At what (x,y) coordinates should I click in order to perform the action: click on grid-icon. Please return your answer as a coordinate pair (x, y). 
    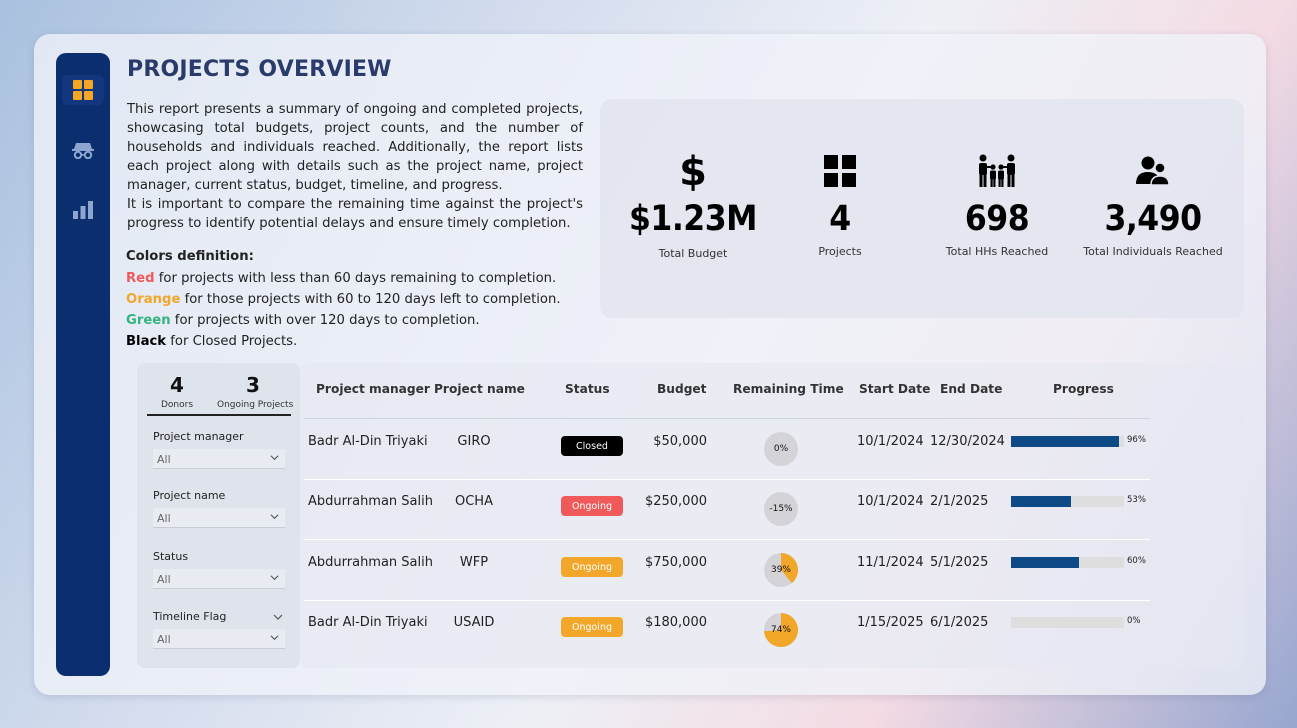
    Looking at the image, I should click on (840, 171).